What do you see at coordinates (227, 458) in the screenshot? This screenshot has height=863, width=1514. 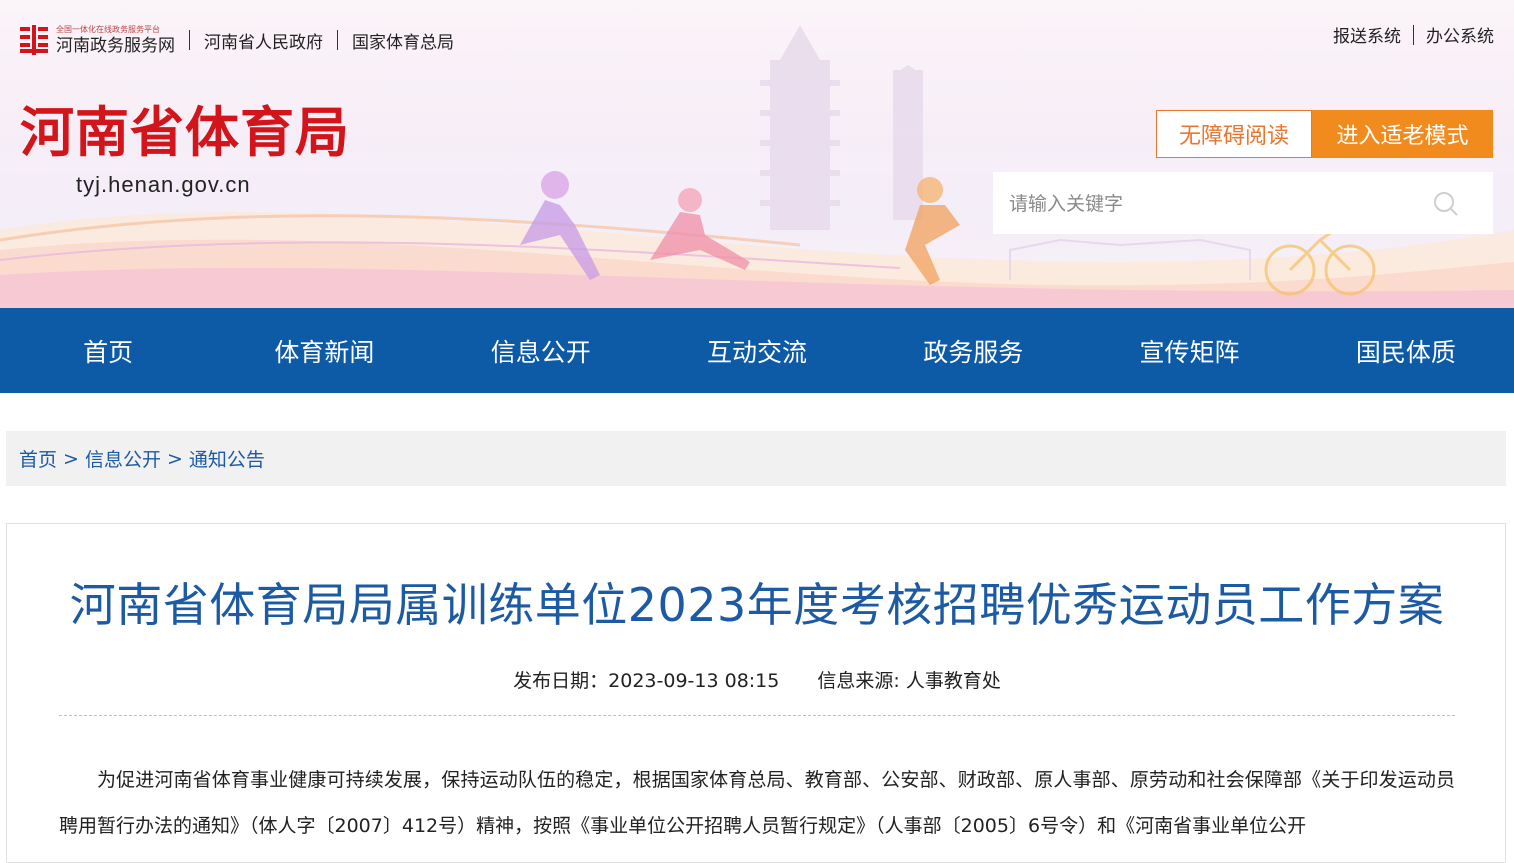 I see `breadcrumb-notices: 通知公告` at bounding box center [227, 458].